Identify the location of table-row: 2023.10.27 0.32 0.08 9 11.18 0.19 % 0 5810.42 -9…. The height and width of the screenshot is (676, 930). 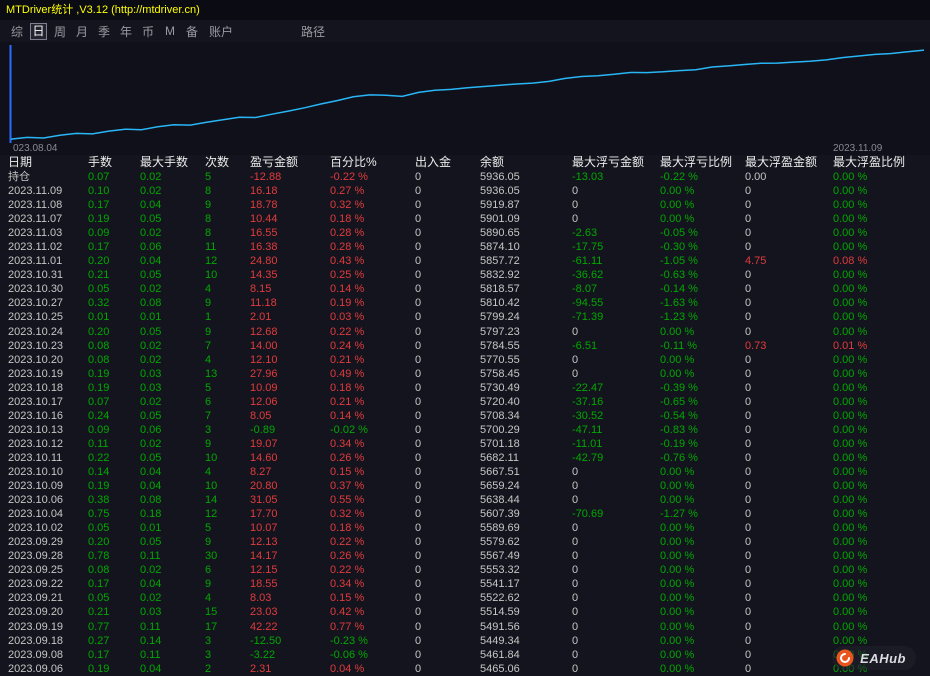
(465, 303).